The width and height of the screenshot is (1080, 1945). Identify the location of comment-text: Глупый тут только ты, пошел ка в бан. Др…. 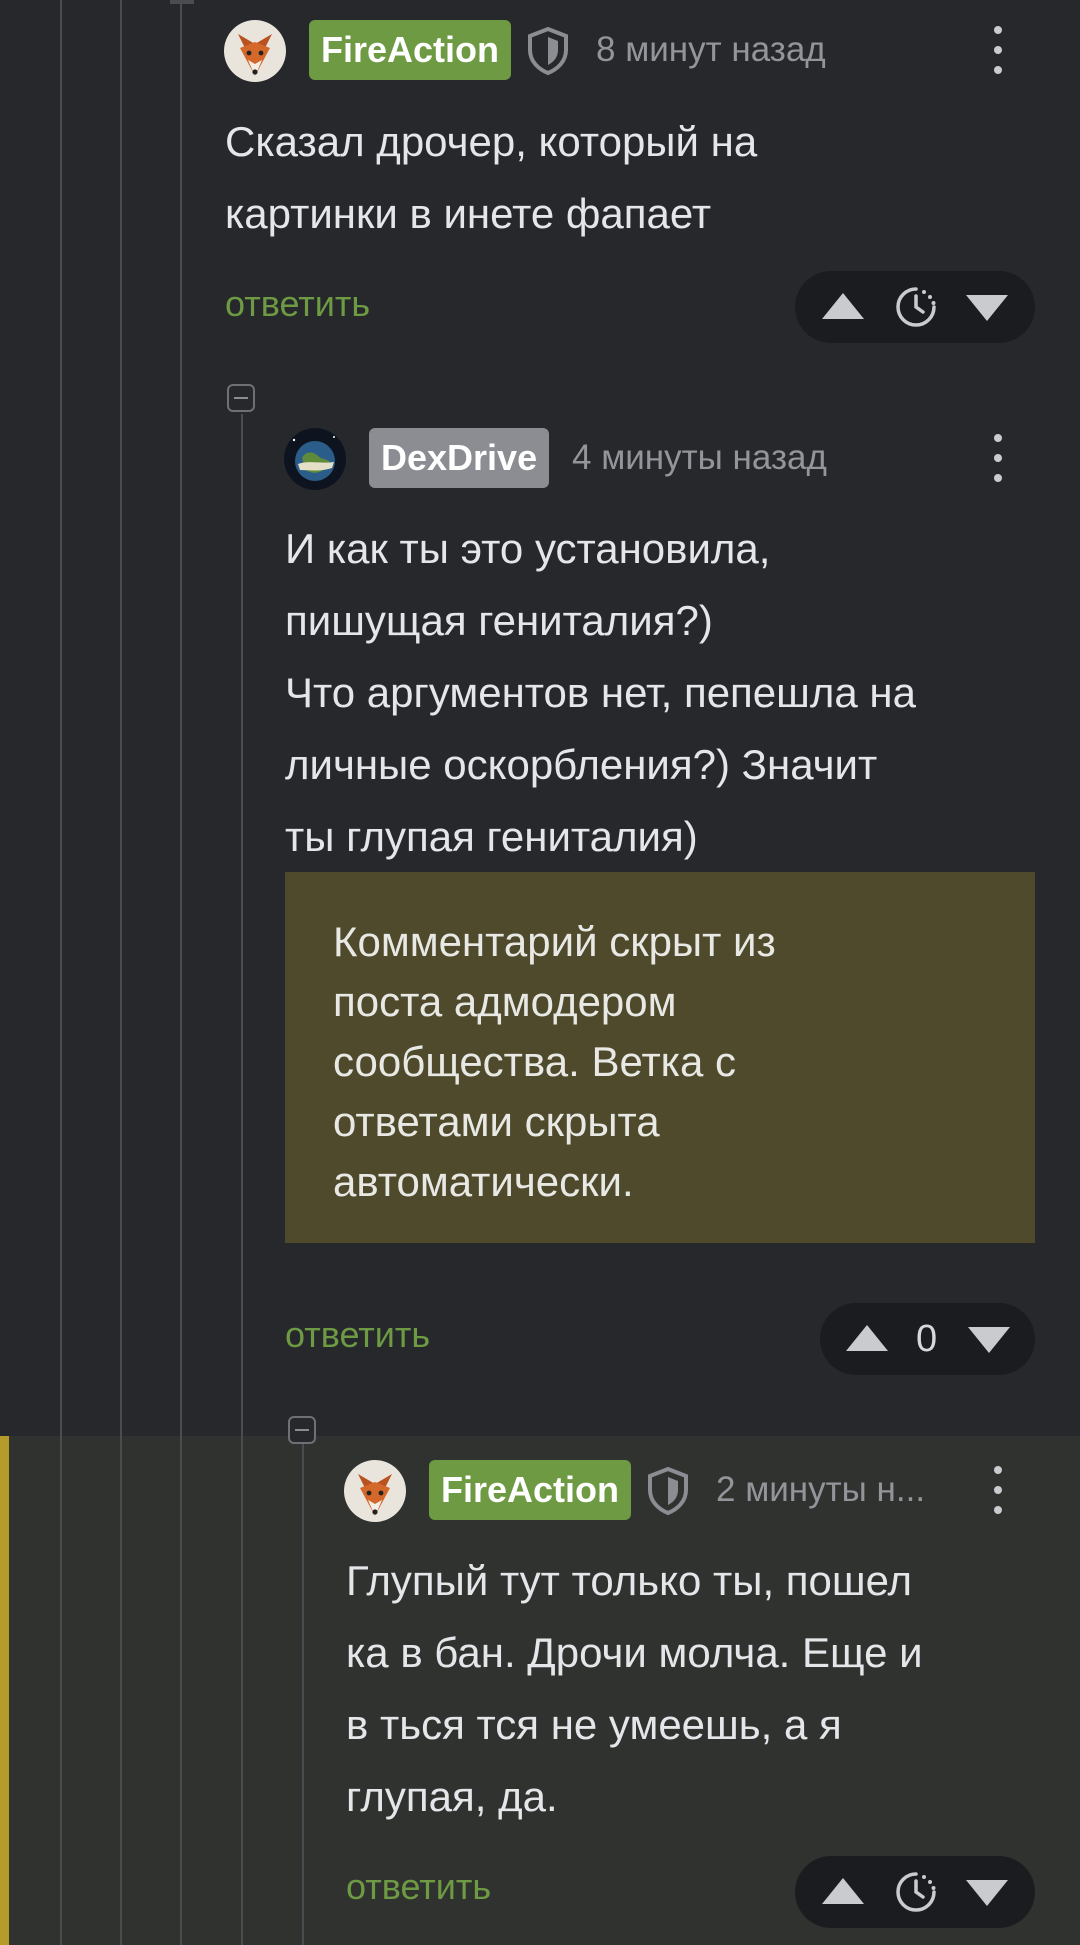
(634, 1688).